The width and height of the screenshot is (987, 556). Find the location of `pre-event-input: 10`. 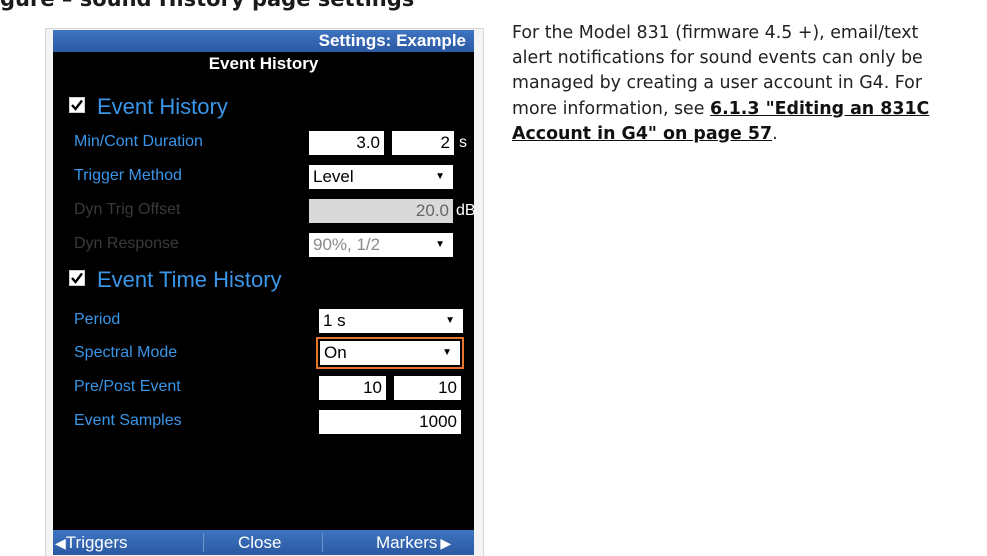

pre-event-input: 10 is located at coordinates (352, 388).